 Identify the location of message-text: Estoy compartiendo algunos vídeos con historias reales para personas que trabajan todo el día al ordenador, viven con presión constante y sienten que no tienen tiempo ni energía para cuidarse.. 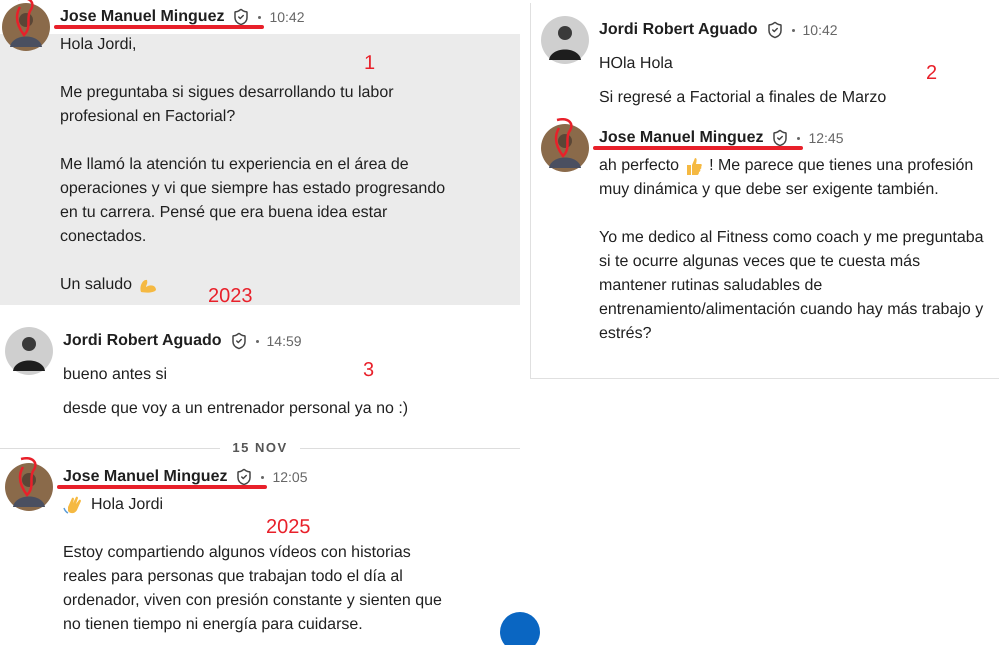
(253, 589).